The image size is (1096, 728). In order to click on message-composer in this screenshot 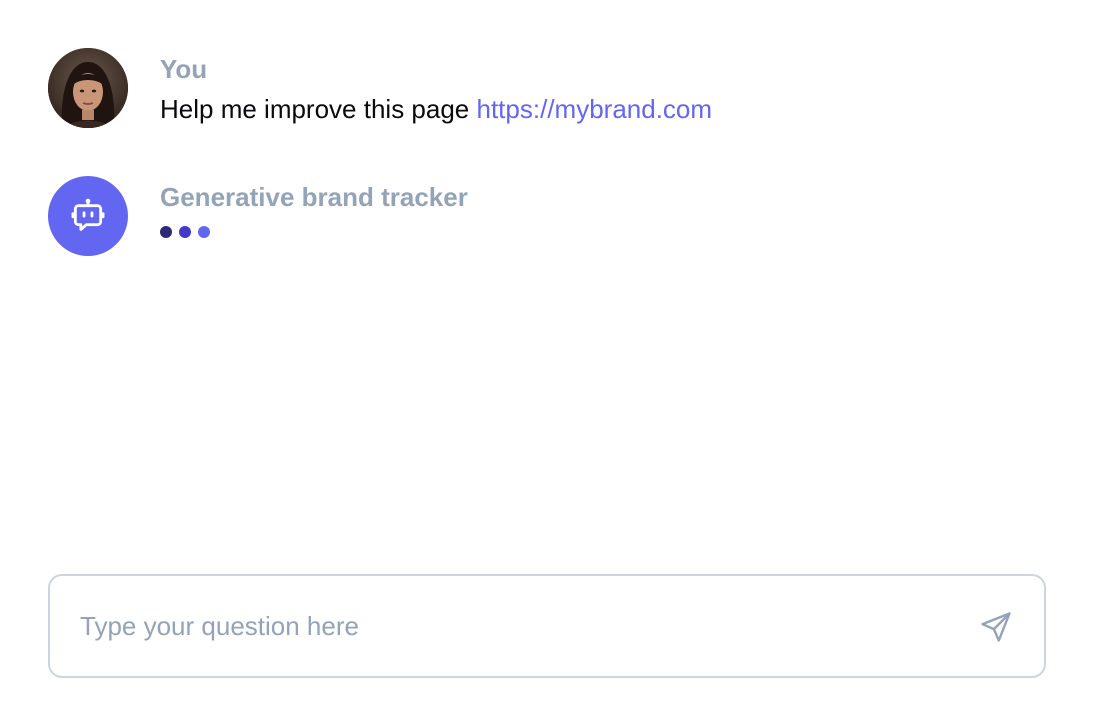, I will do `click(547, 626)`.